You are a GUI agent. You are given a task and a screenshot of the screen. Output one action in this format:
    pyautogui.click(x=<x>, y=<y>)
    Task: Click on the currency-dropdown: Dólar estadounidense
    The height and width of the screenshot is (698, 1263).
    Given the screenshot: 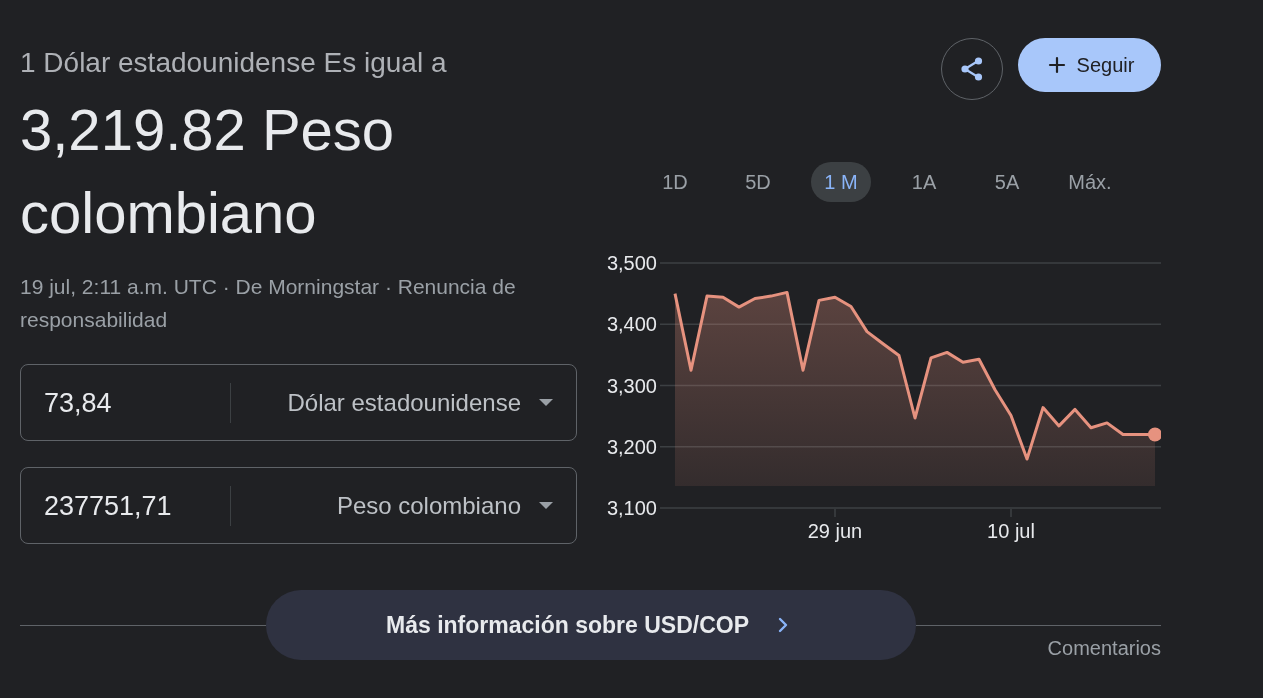 What is the action you would take?
    pyautogui.click(x=403, y=402)
    